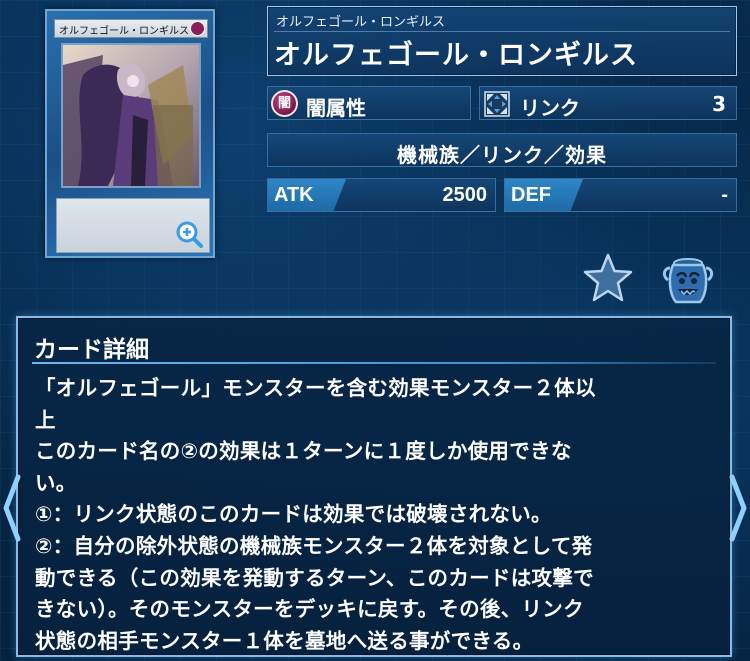  Describe the element at coordinates (309, 609) in the screenshot. I see `effect-line: きない）。そのモンスターをデッキに戻す。その後、リンク` at that location.